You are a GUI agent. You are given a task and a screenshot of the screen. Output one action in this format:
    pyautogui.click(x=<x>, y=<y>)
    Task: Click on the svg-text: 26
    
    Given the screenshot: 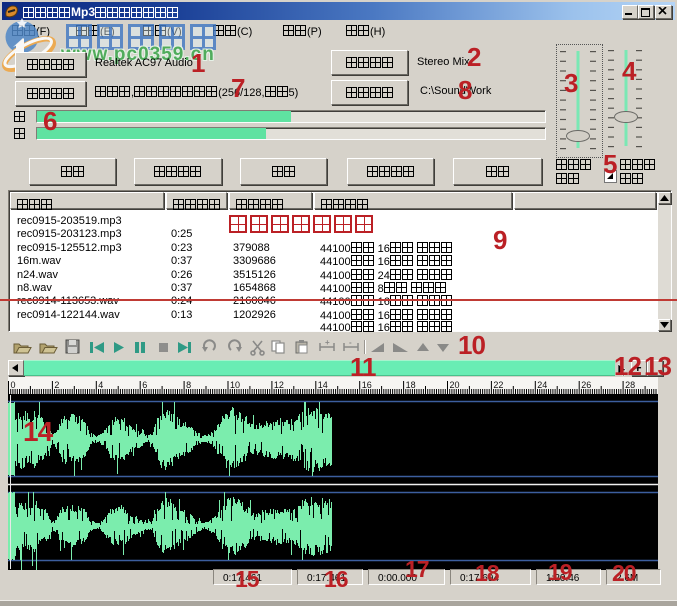 What is the action you would take?
    pyautogui.click(x=586, y=385)
    